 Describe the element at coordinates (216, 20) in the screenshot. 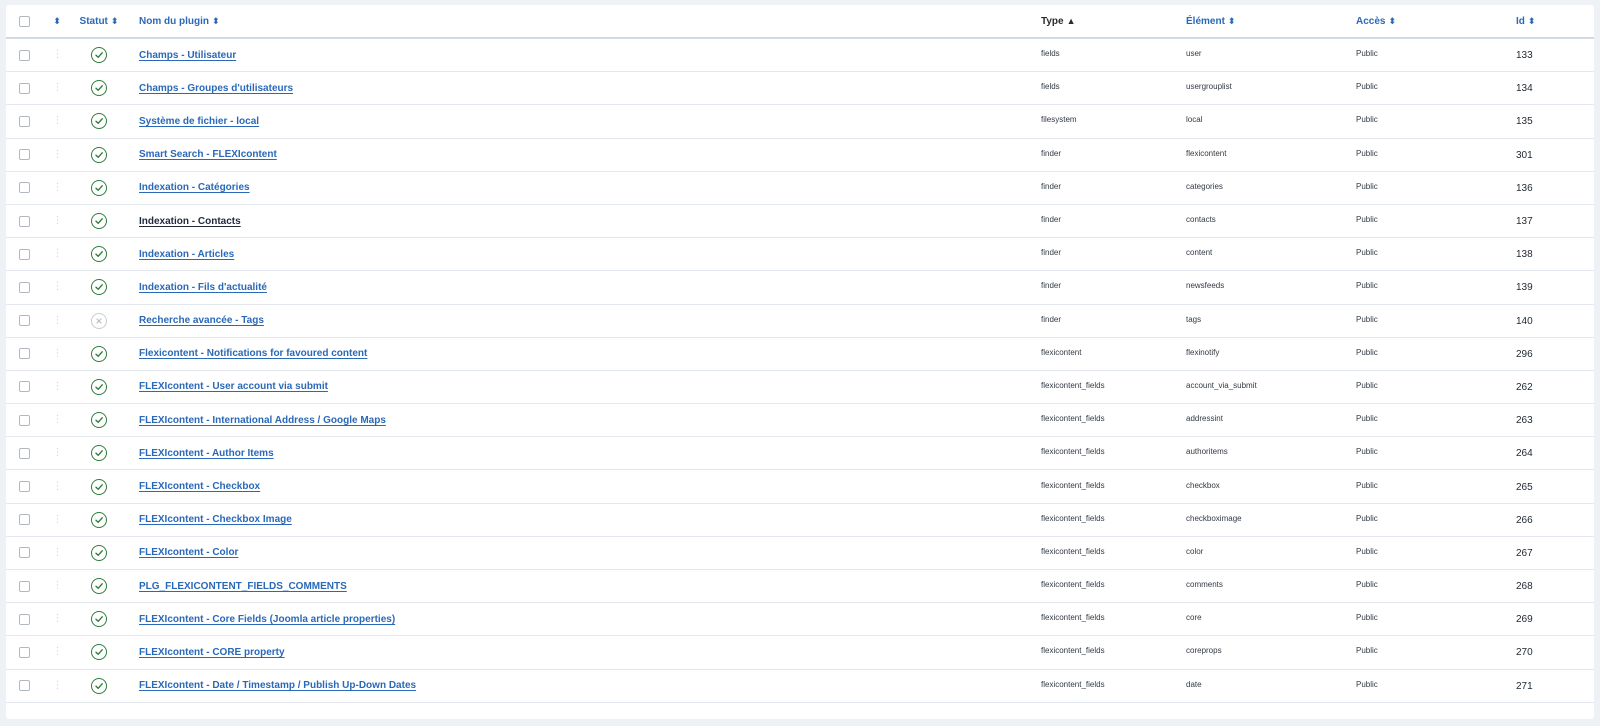

I see `sort-icon: ⬍` at that location.